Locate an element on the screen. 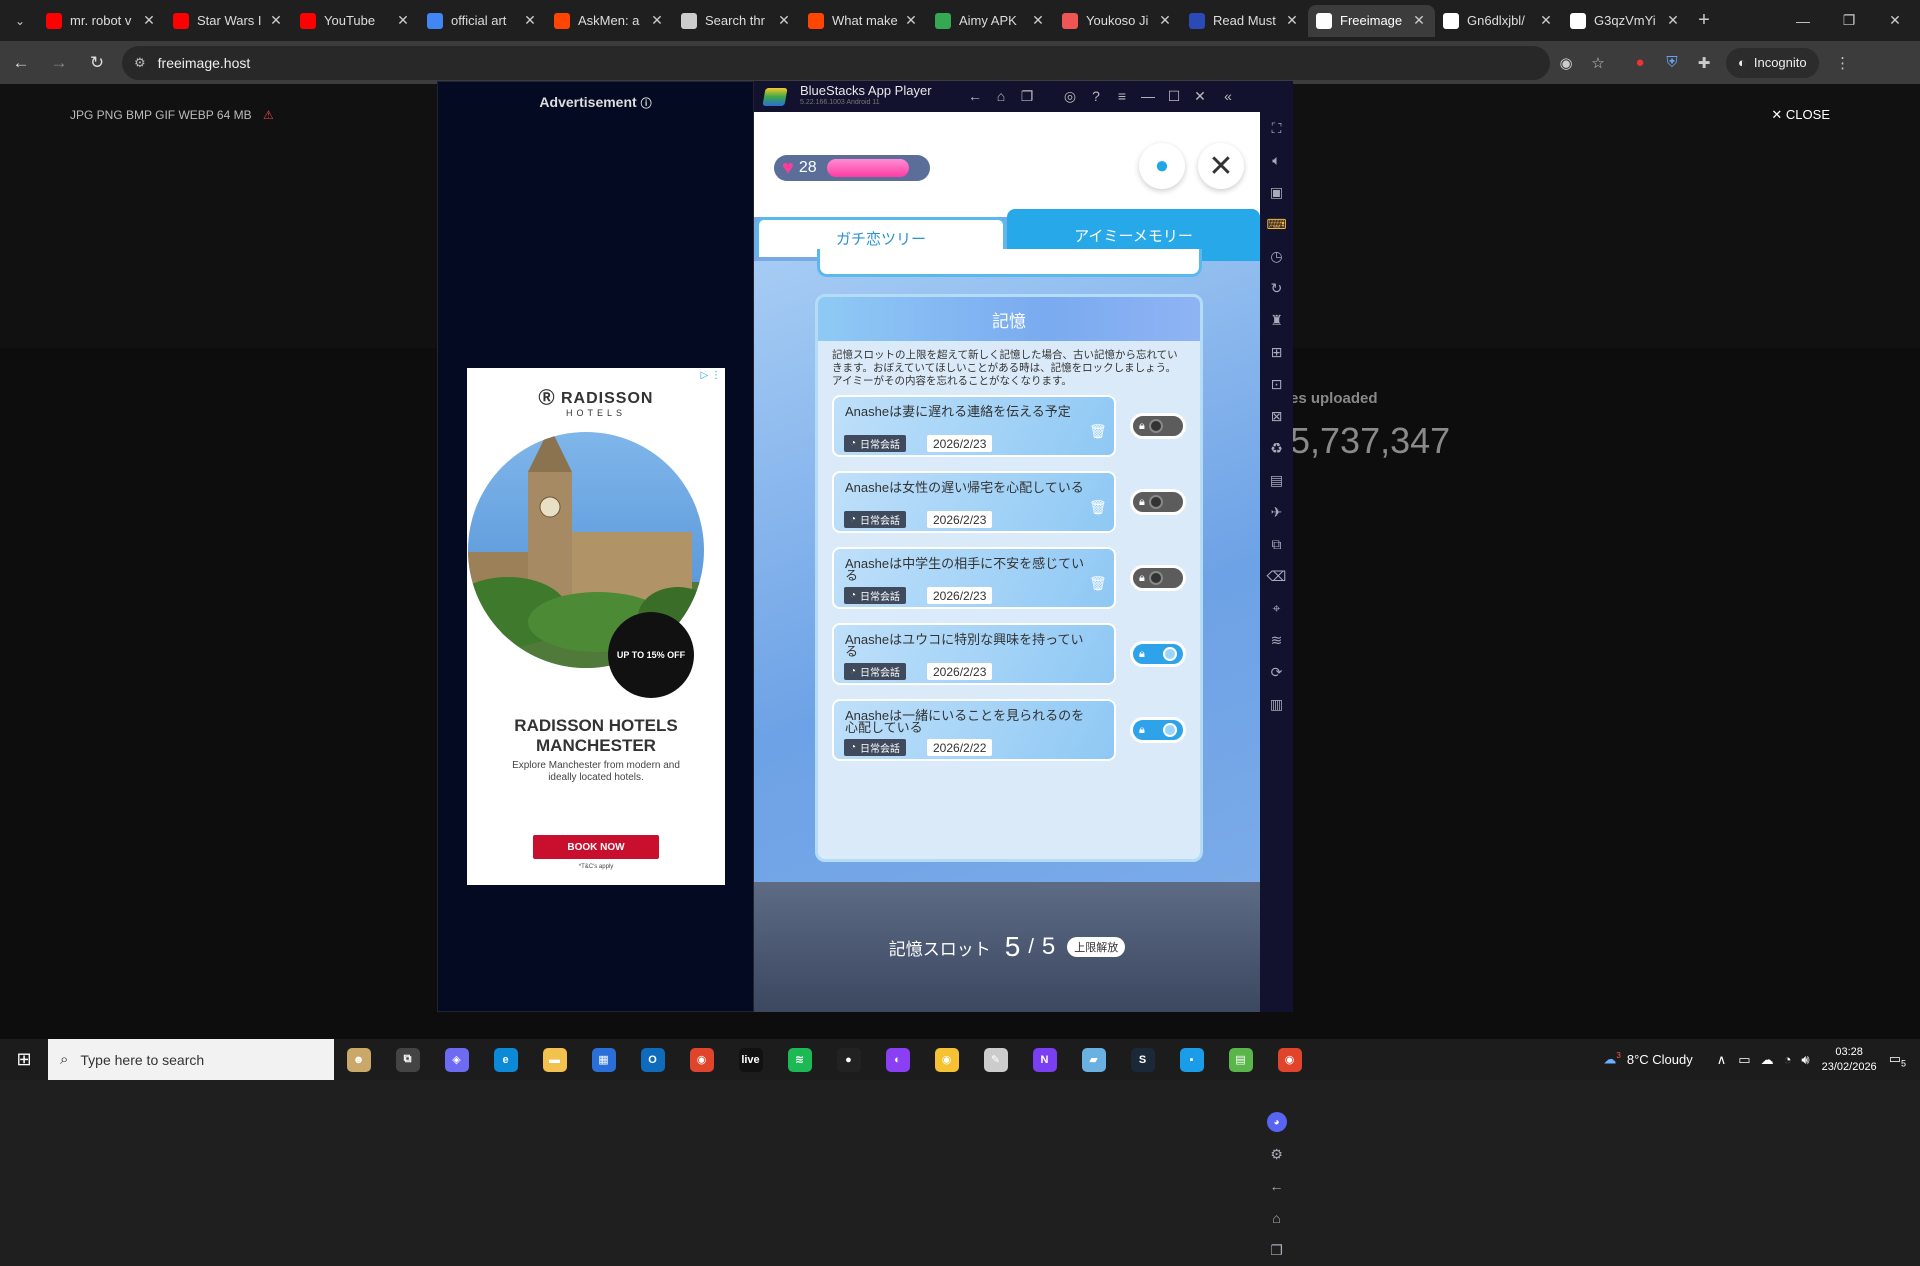 This screenshot has height=1266, width=1920. tray-overflow-icon: ∧ is located at coordinates (1722, 1060).